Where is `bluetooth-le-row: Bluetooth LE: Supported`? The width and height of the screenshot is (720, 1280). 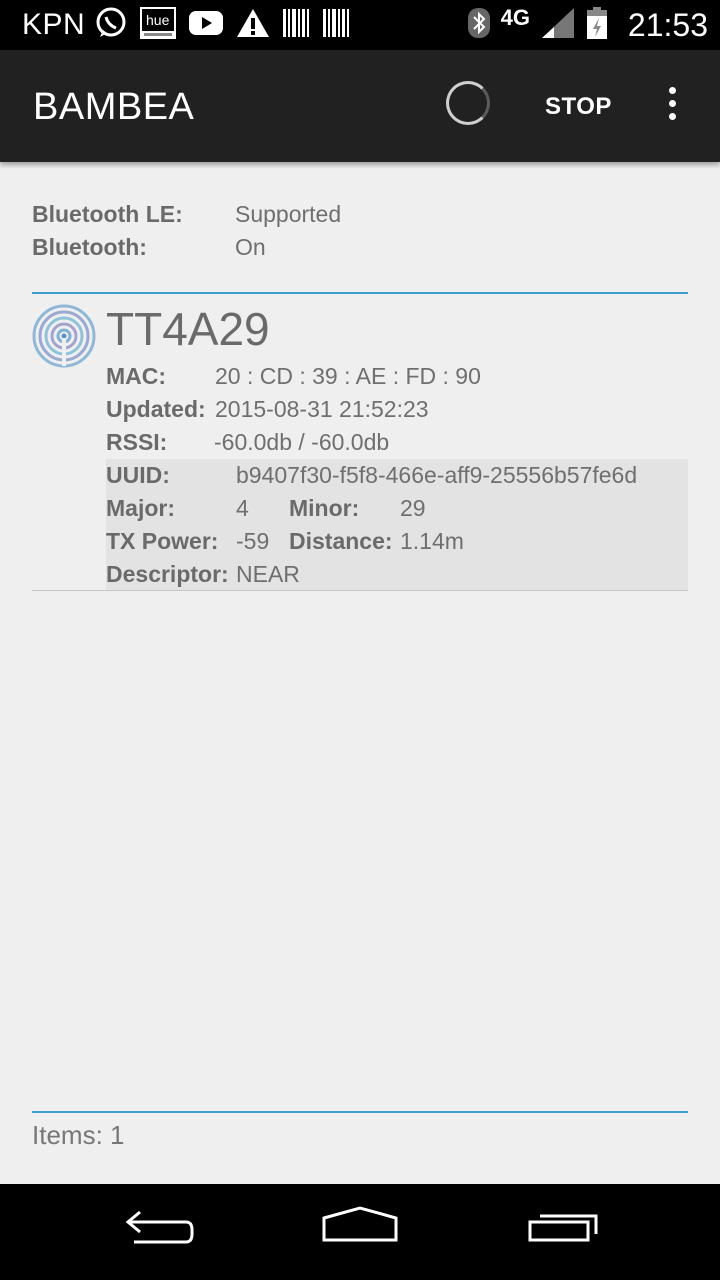
bluetooth-le-row: Bluetooth LE: Supported is located at coordinates (360, 214).